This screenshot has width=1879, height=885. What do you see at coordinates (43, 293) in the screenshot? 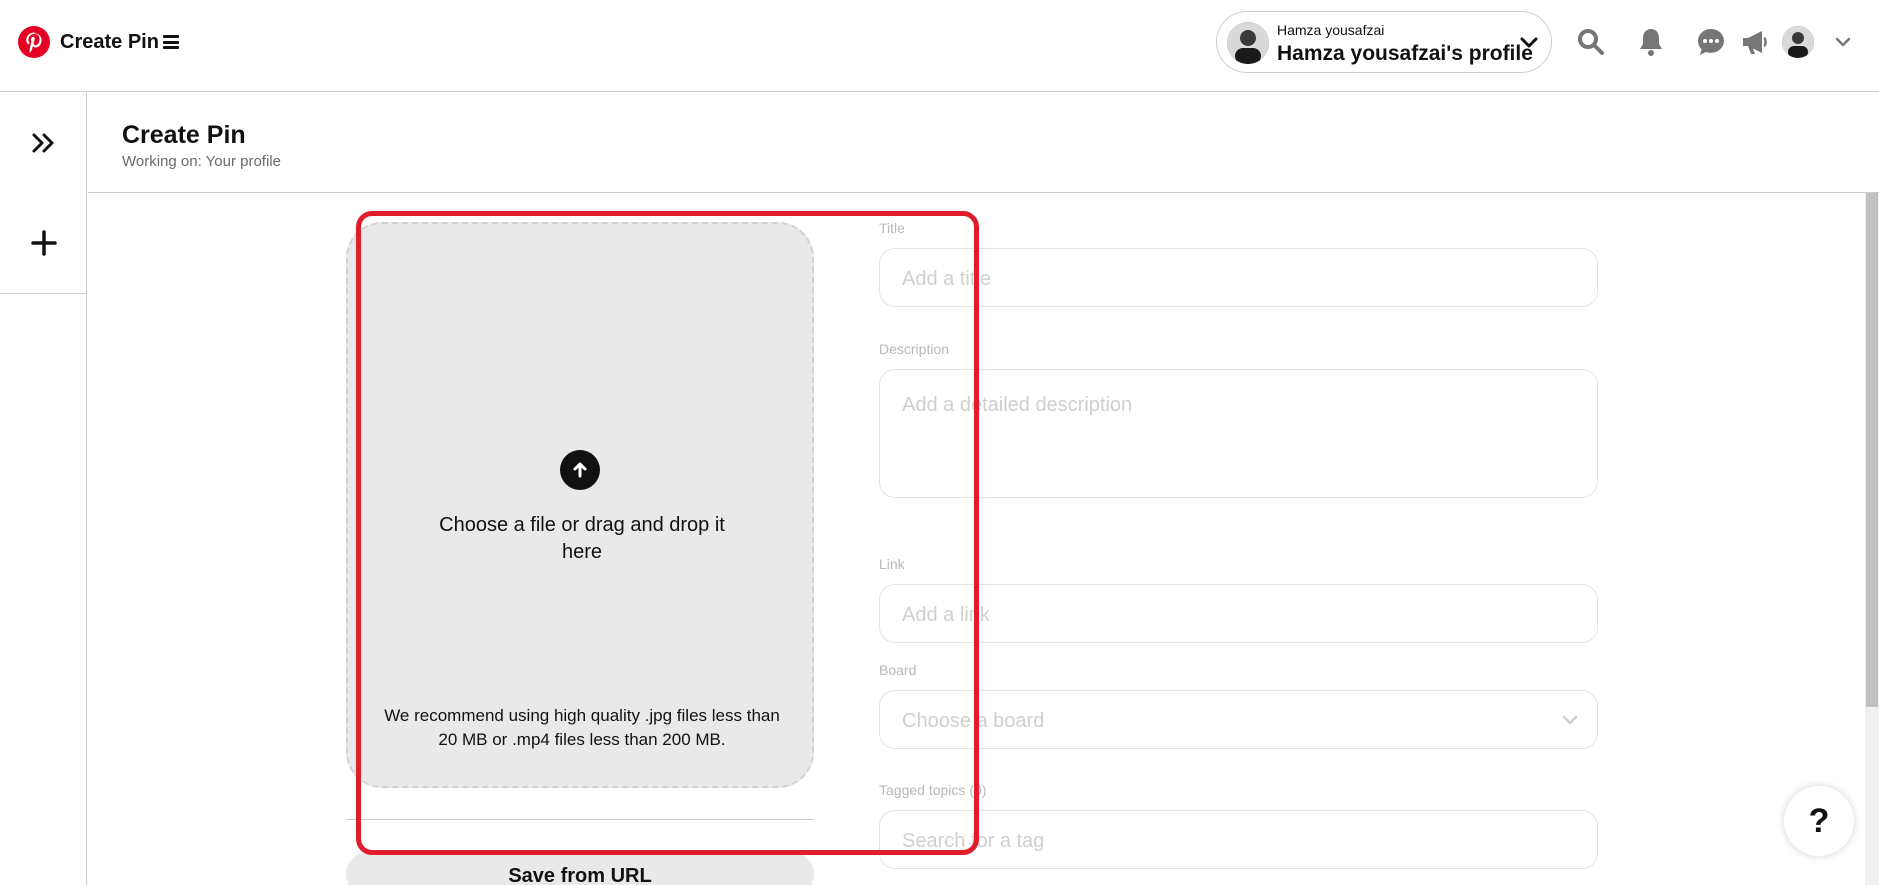
I see `rail-divider` at bounding box center [43, 293].